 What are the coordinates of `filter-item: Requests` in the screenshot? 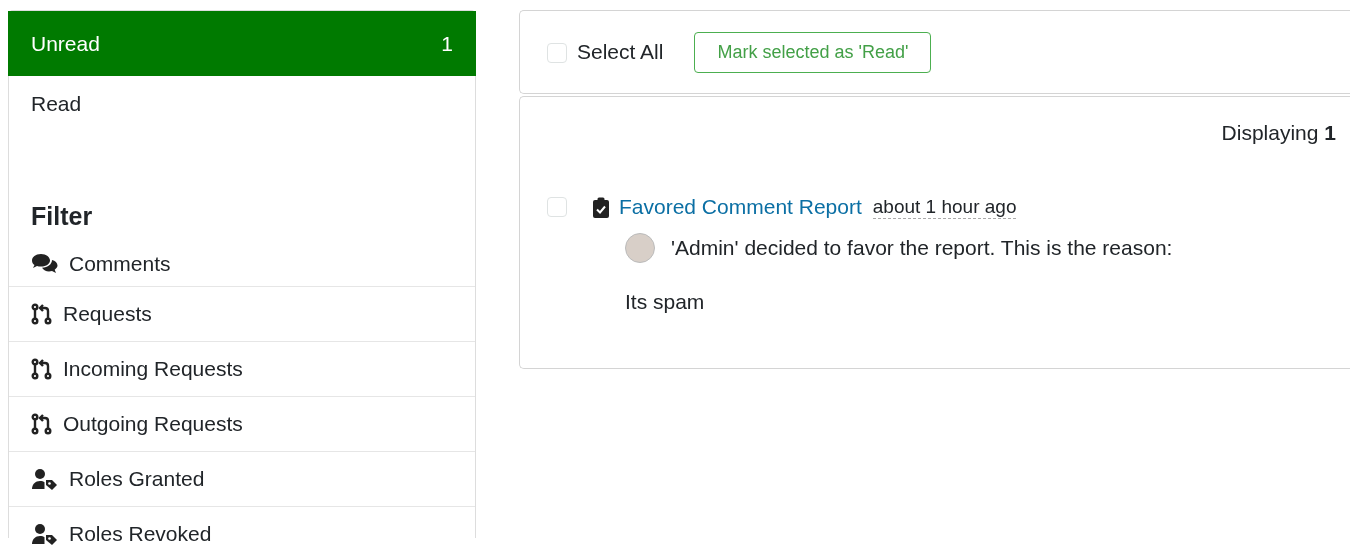 It's located at (242, 313).